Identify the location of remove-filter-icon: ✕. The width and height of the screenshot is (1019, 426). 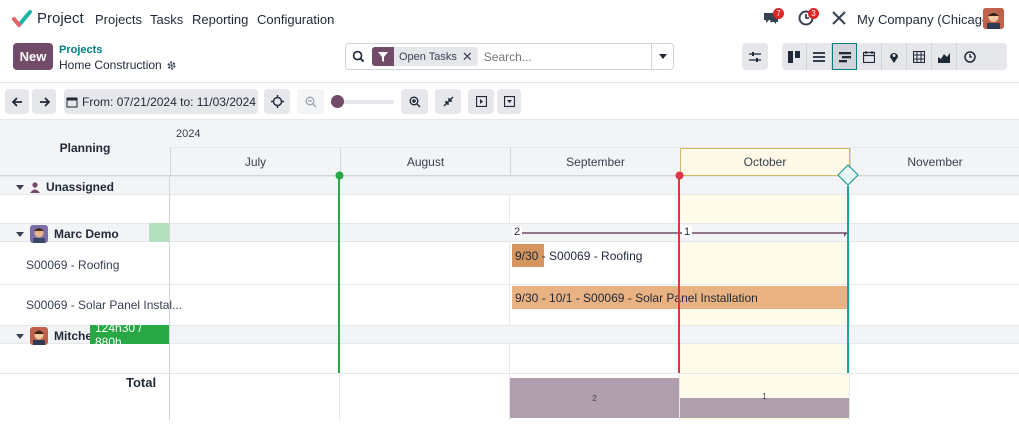
(470, 57).